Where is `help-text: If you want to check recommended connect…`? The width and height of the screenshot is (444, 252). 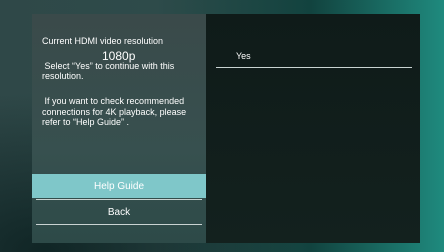
help-text: If you want to check recommended connect… is located at coordinates (122, 112).